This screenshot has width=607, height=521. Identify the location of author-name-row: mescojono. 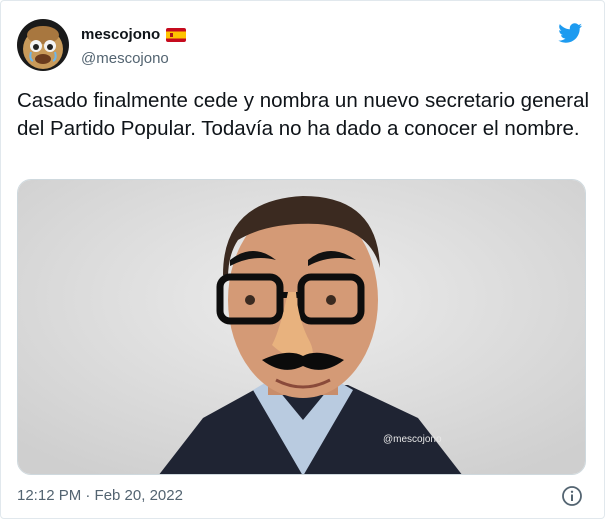
(134, 34).